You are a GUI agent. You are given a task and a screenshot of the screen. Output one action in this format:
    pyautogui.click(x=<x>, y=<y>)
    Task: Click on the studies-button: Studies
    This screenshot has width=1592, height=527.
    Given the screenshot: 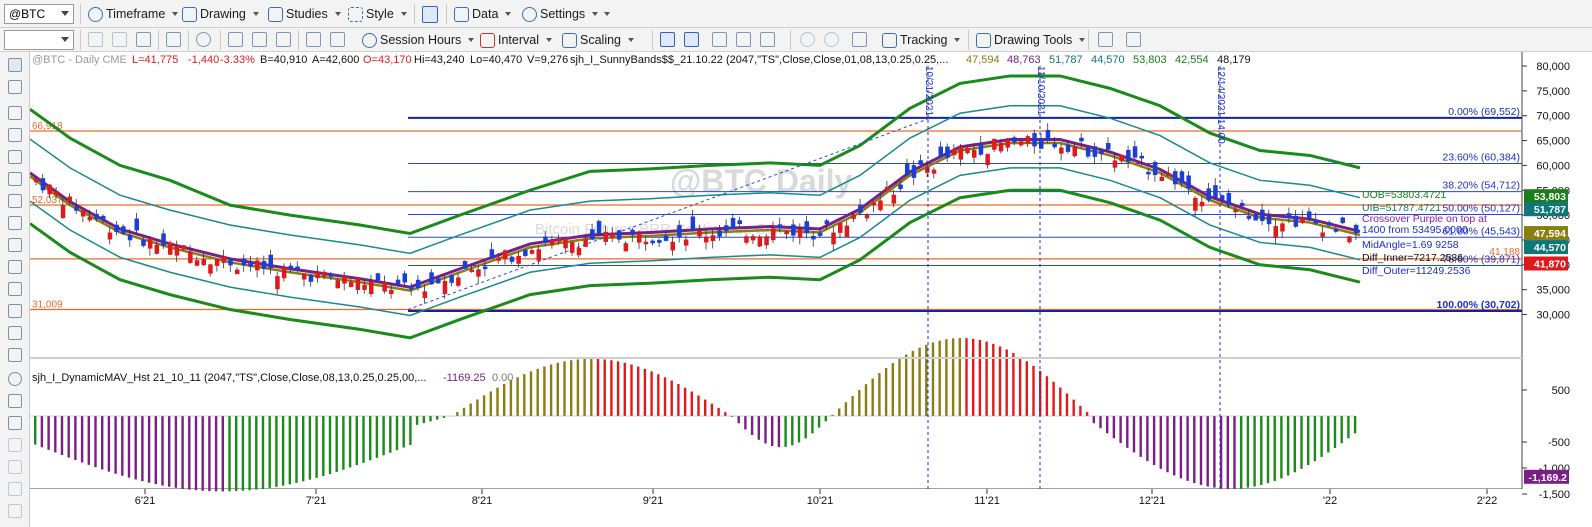 What is the action you would take?
    pyautogui.click(x=304, y=14)
    